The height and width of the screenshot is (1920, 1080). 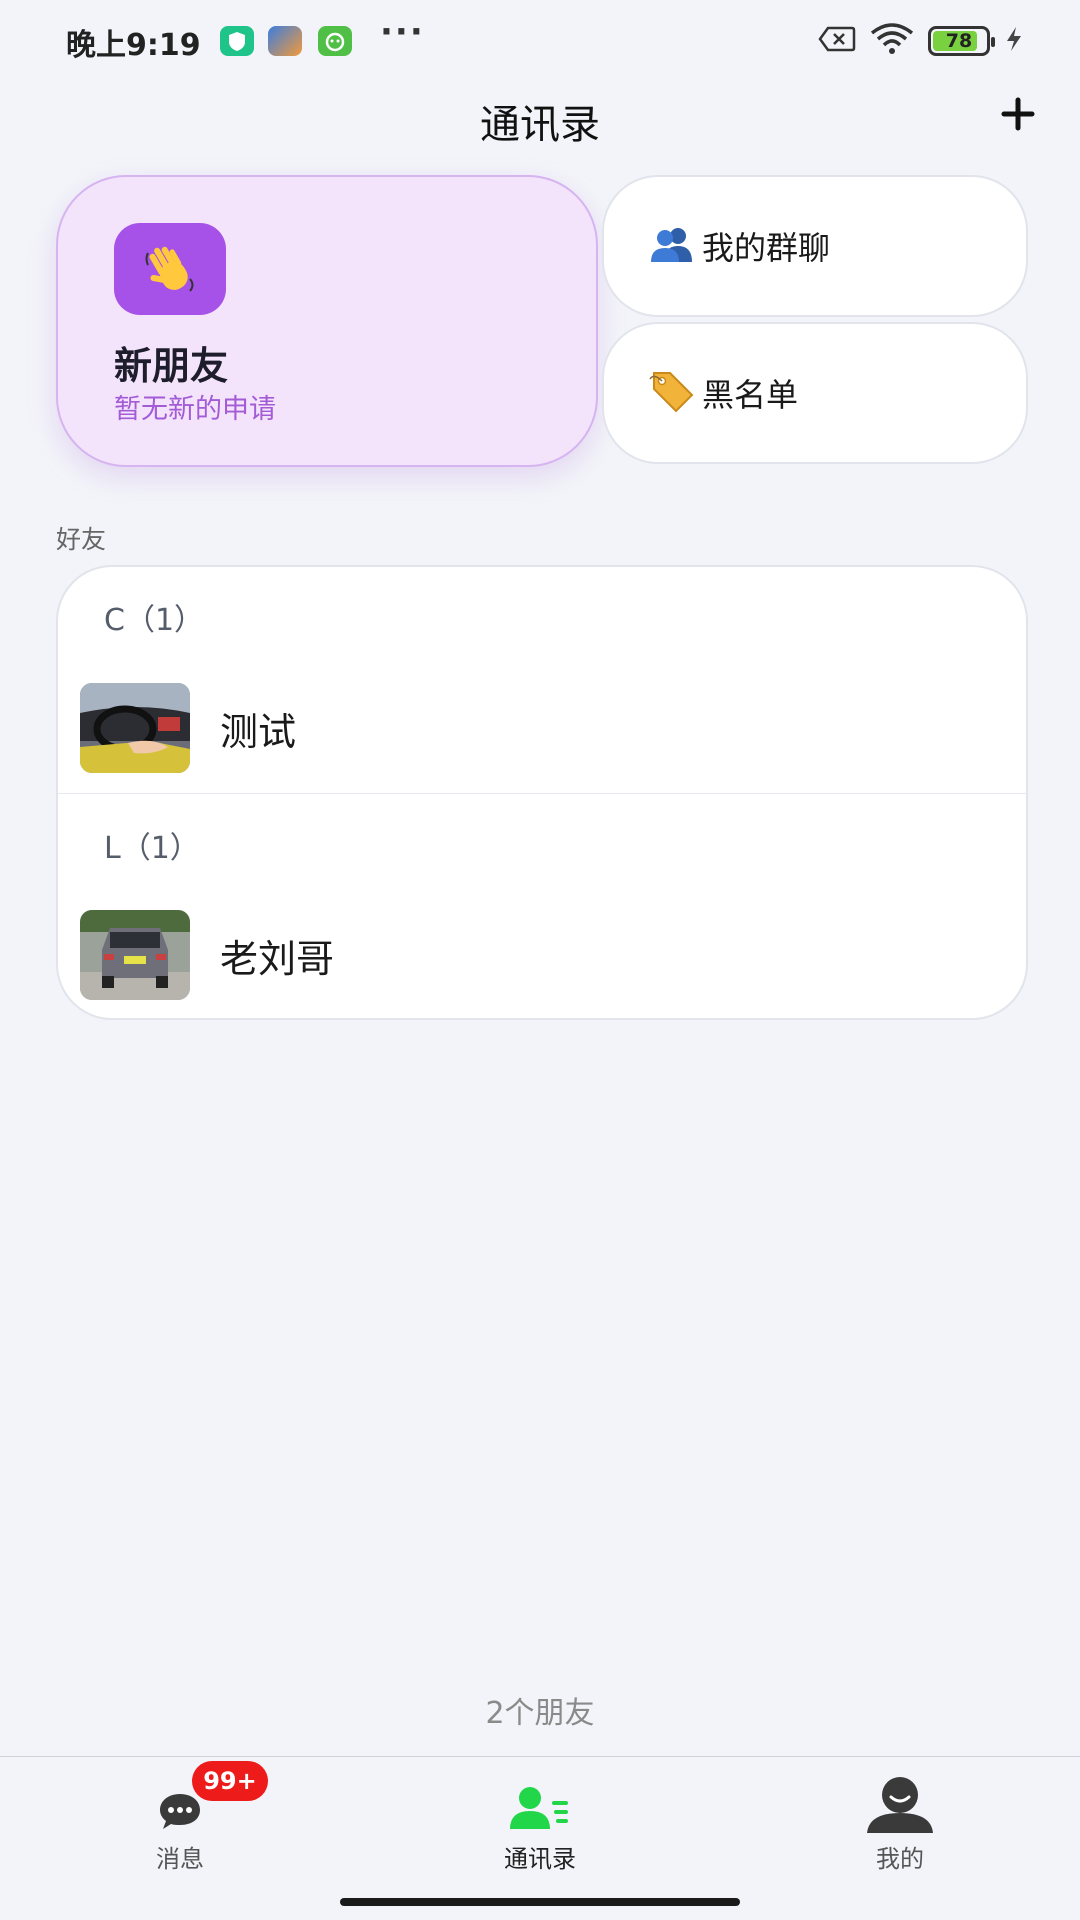 What do you see at coordinates (277, 959) in the screenshot?
I see `friend-name: 老刘哥` at bounding box center [277, 959].